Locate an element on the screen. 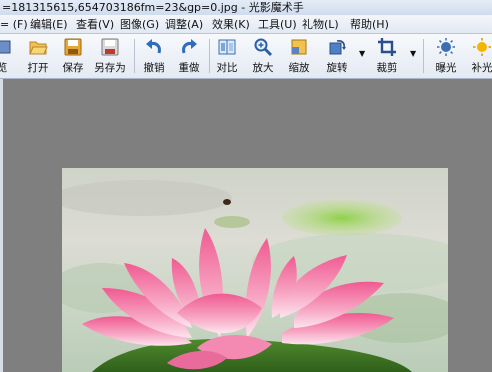 This screenshot has width=492, height=372. menu-effects: 效果(K) is located at coordinates (231, 24).